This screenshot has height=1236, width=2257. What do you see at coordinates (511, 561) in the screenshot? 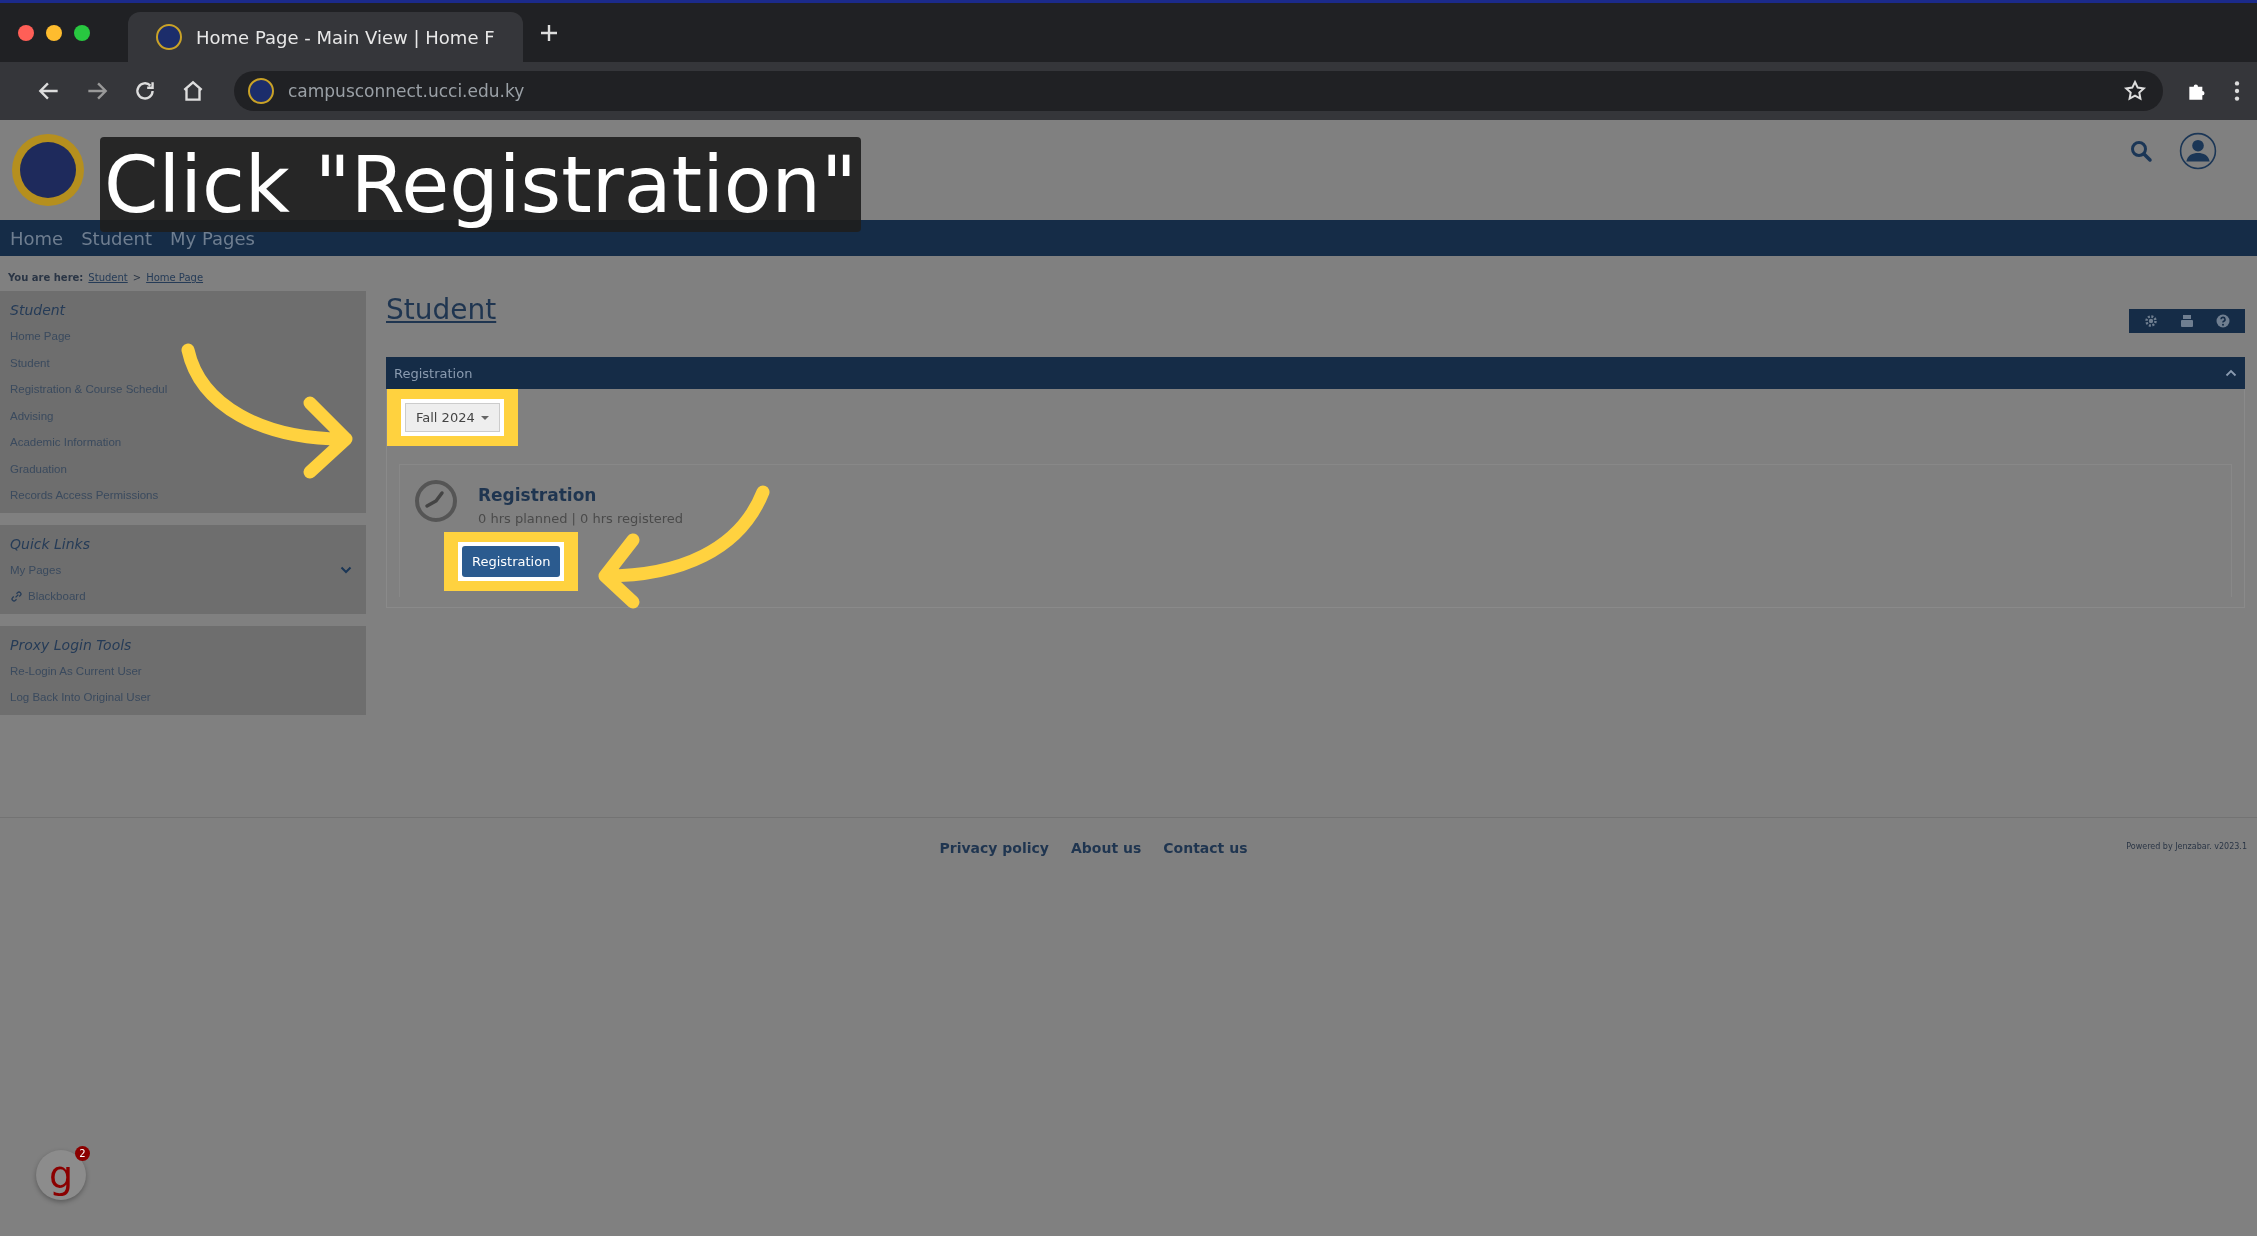
I see `registration-button: Registration` at bounding box center [511, 561].